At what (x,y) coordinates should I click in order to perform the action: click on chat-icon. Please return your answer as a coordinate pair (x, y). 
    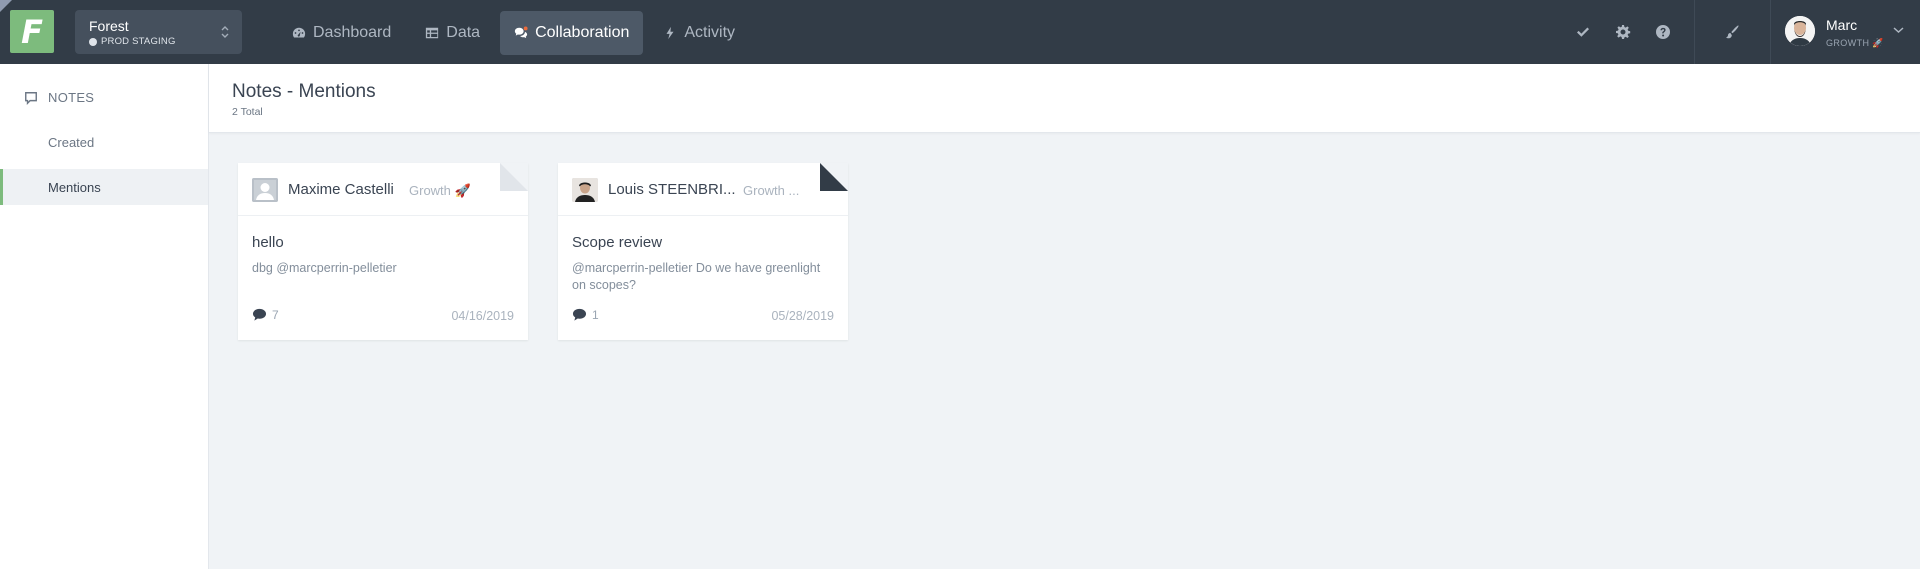
    Looking at the image, I should click on (521, 32).